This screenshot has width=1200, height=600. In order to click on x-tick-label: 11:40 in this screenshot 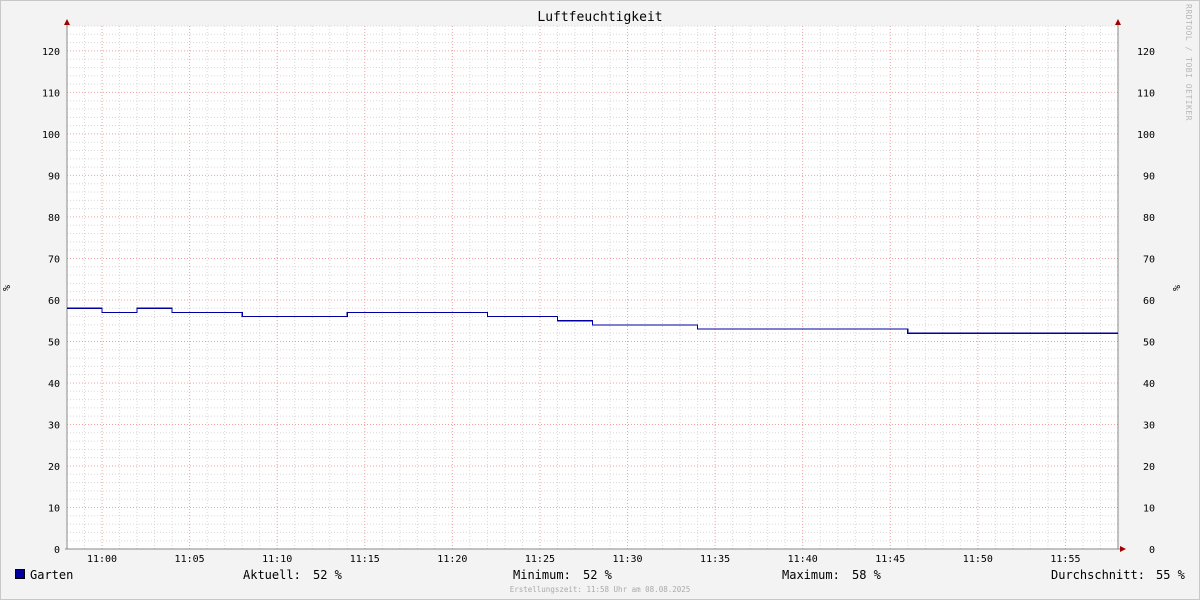, I will do `click(803, 559)`.